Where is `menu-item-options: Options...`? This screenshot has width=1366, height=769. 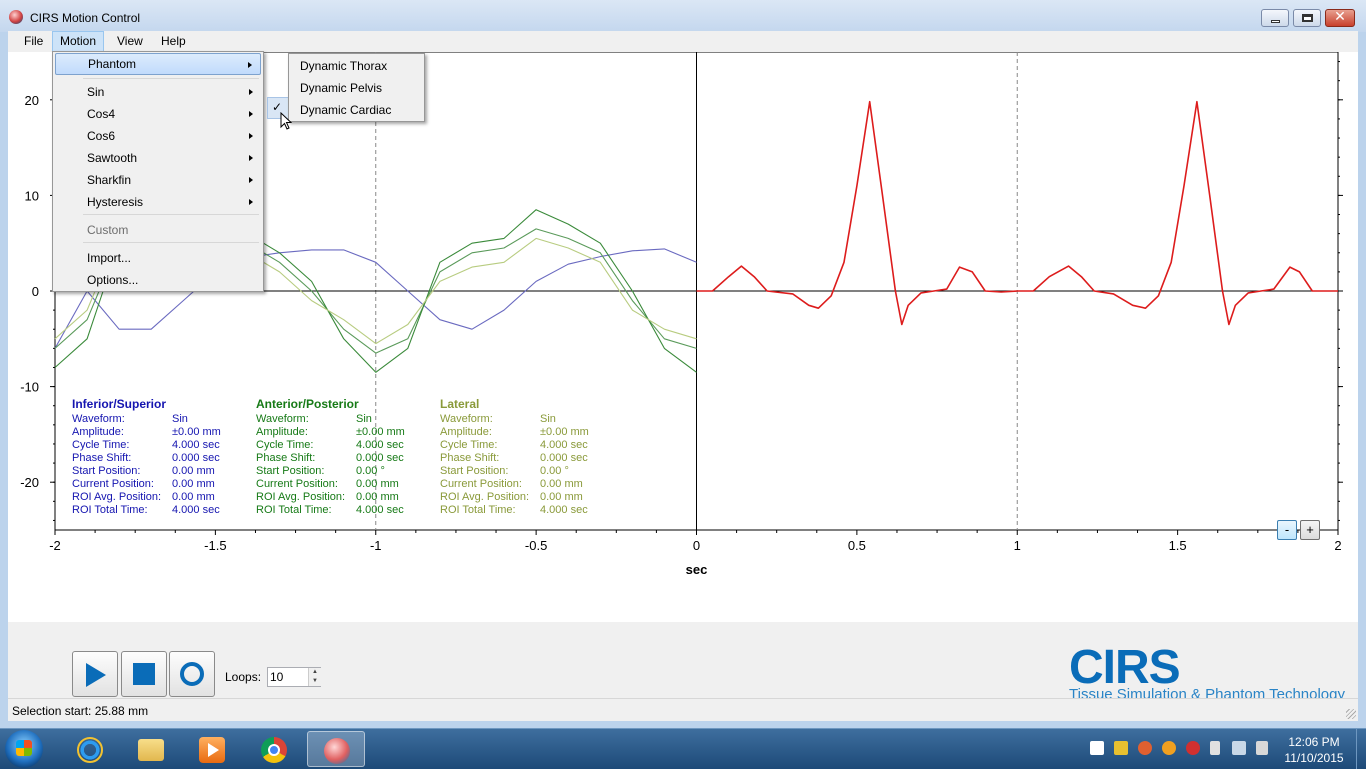
menu-item-options: Options... is located at coordinates (158, 280).